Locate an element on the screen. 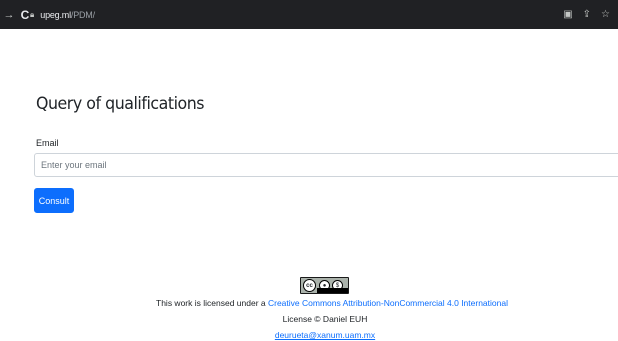 Image resolution: width=618 pixels, height=341 pixels. badge-strip is located at coordinates (332, 290).